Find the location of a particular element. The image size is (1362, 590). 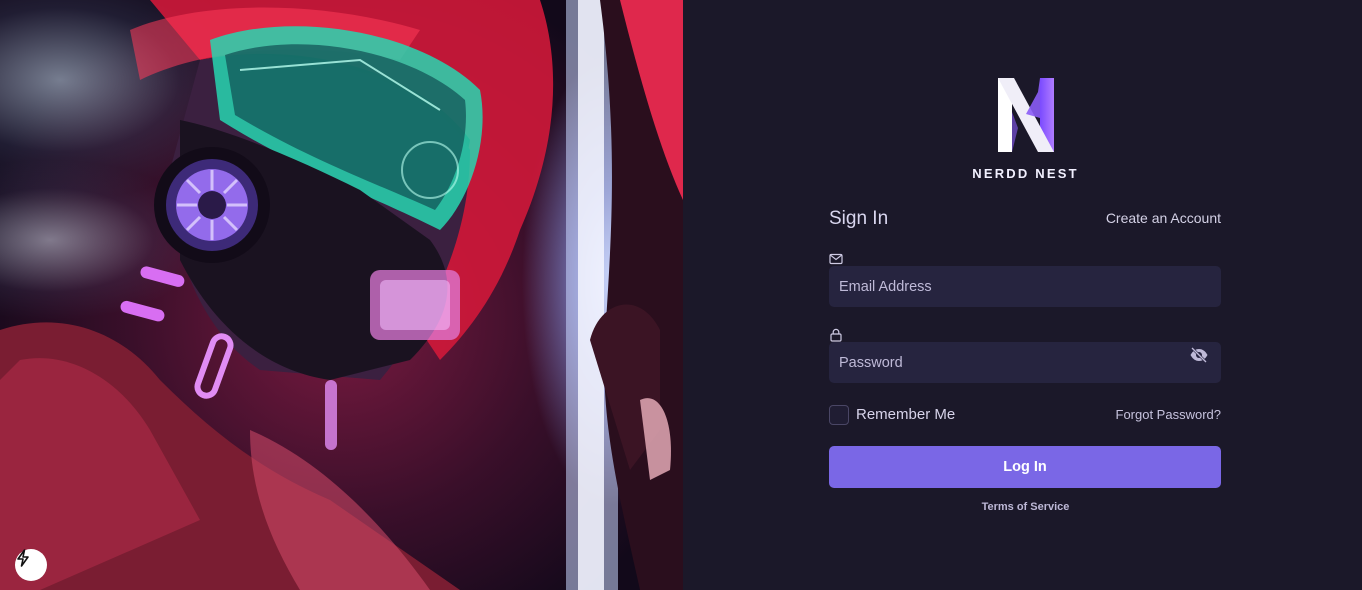

lock-icon is located at coordinates (836, 335).